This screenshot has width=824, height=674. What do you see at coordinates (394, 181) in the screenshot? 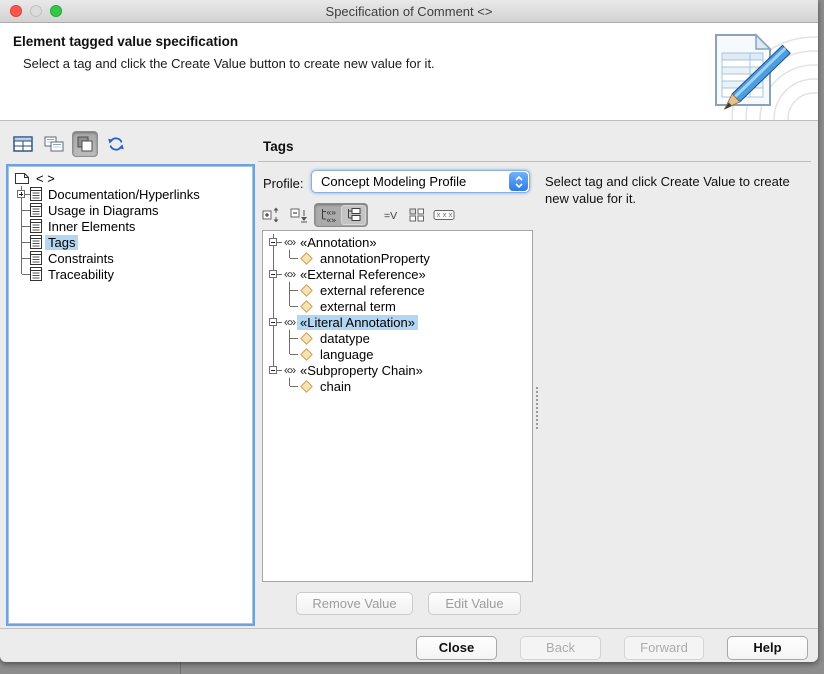
I see `profile-dropdown-value: Concept Modeling Profile` at bounding box center [394, 181].